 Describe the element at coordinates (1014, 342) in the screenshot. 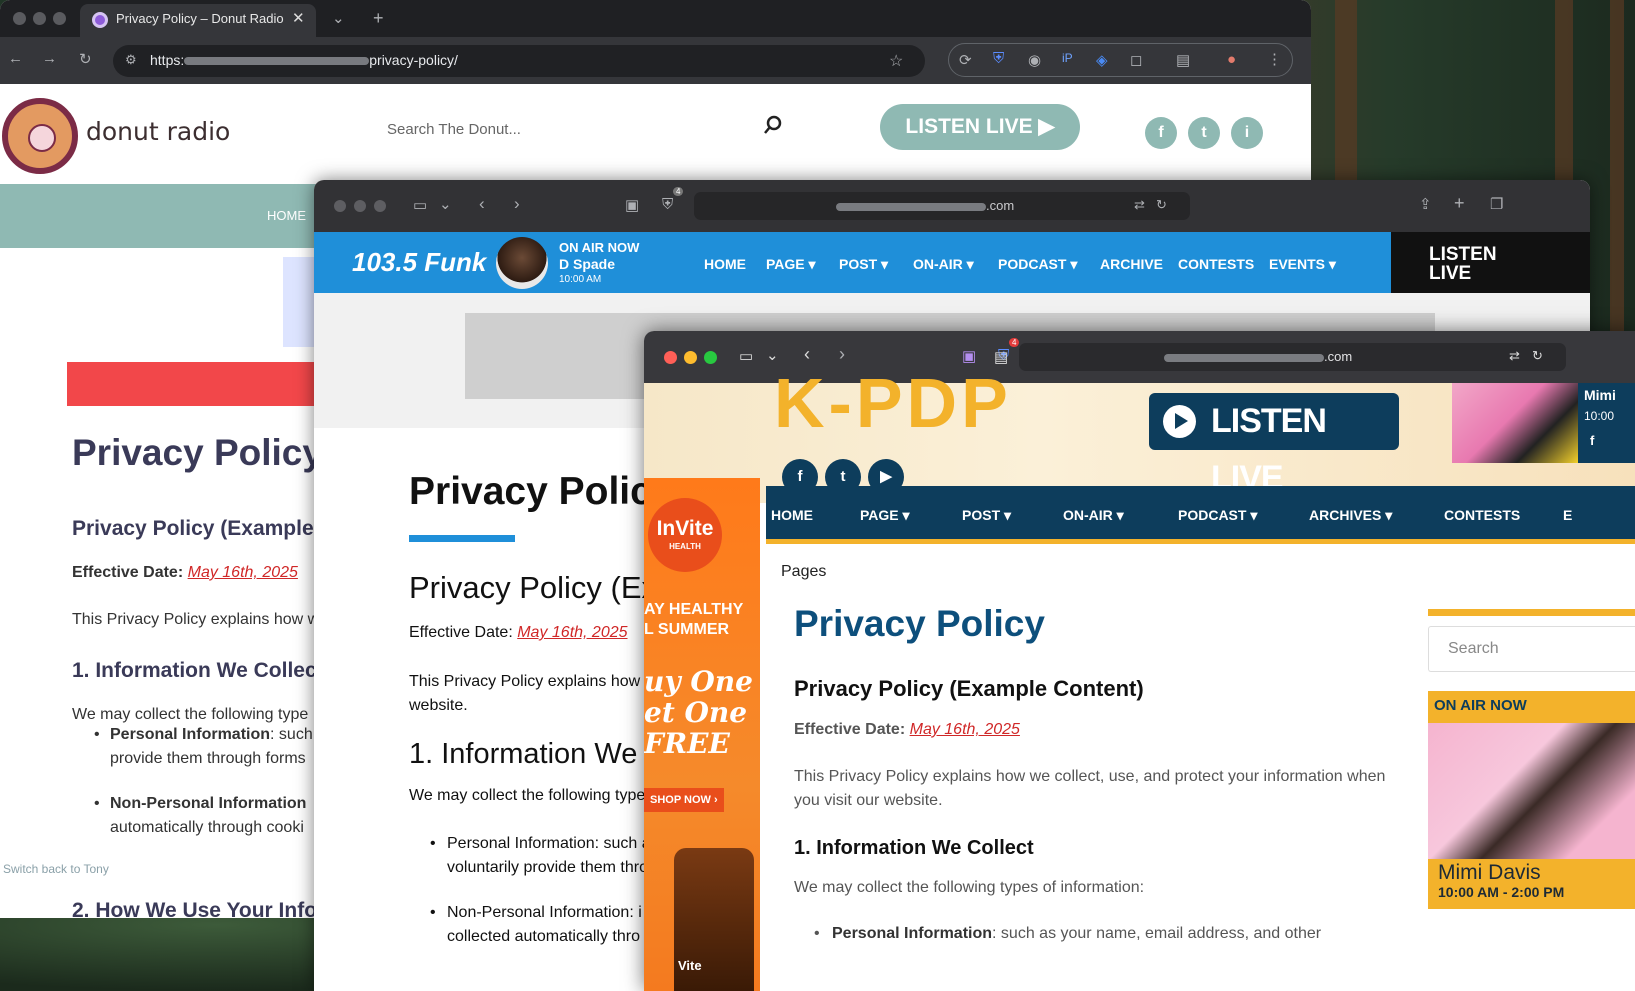

I see `badge-count: 4` at that location.